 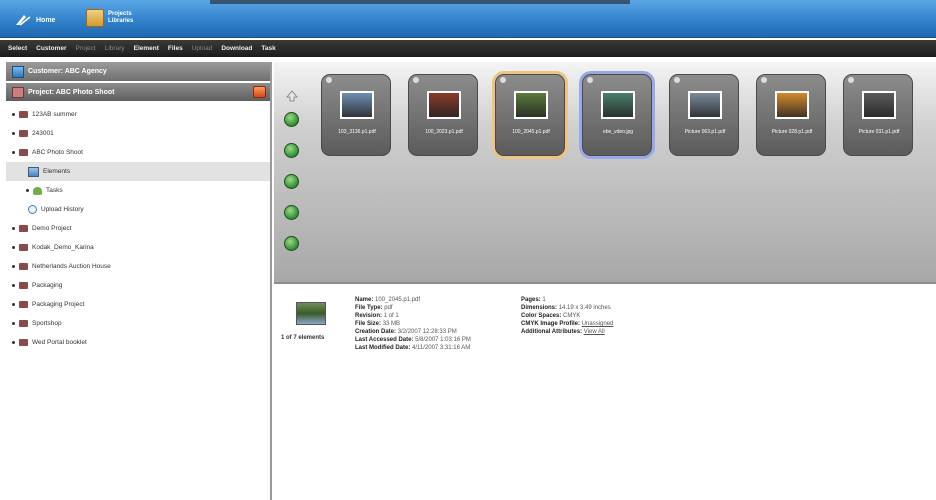 What do you see at coordinates (368, 324) in the screenshot?
I see `detail-key: File Size:` at bounding box center [368, 324].